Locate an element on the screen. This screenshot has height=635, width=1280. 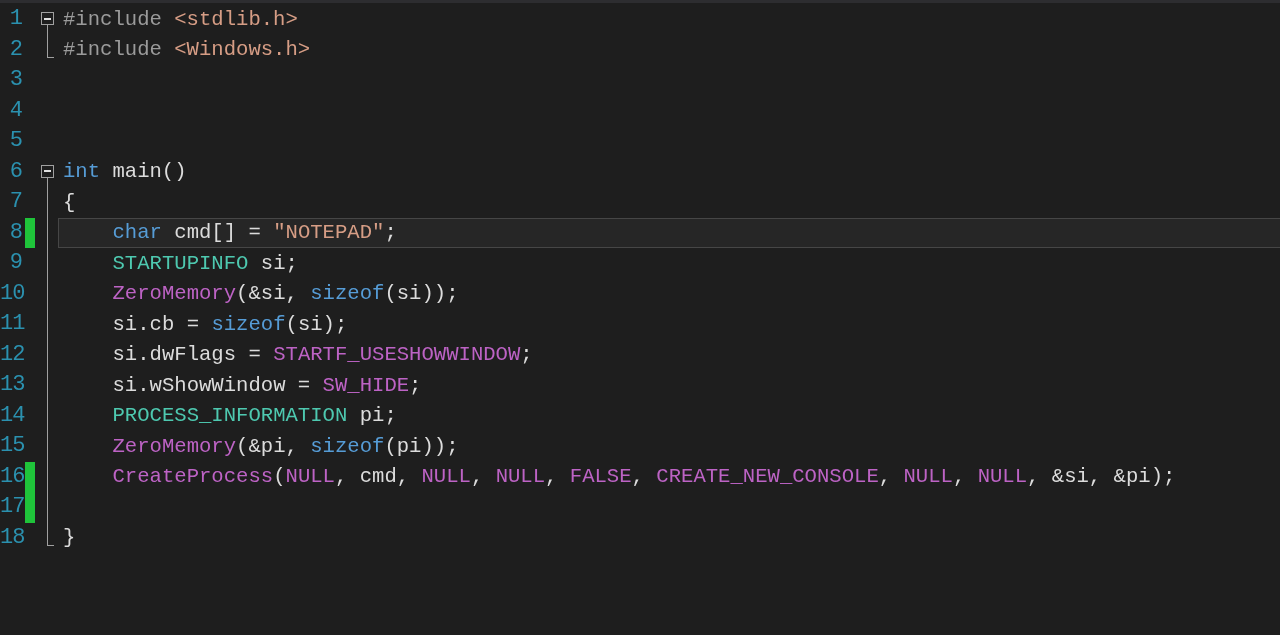
line-number: 16 is located at coordinates (11, 476).